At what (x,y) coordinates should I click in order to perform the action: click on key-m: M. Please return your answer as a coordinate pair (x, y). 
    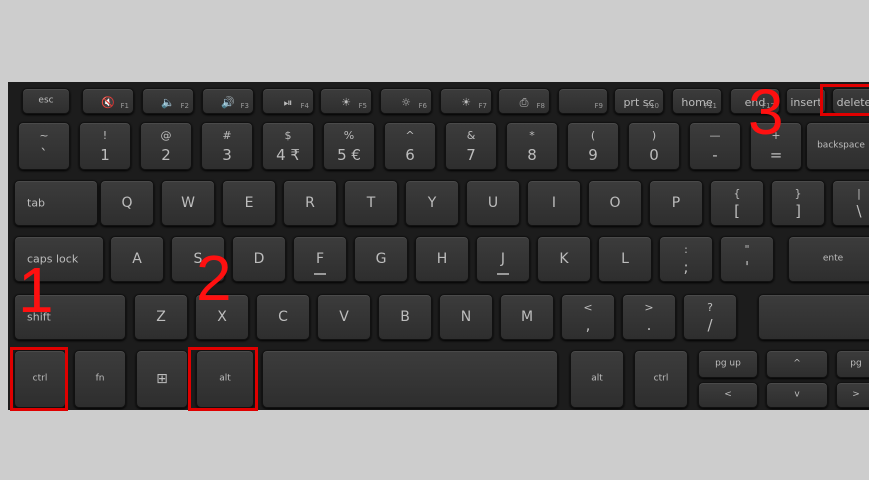
    Looking at the image, I should click on (527, 317).